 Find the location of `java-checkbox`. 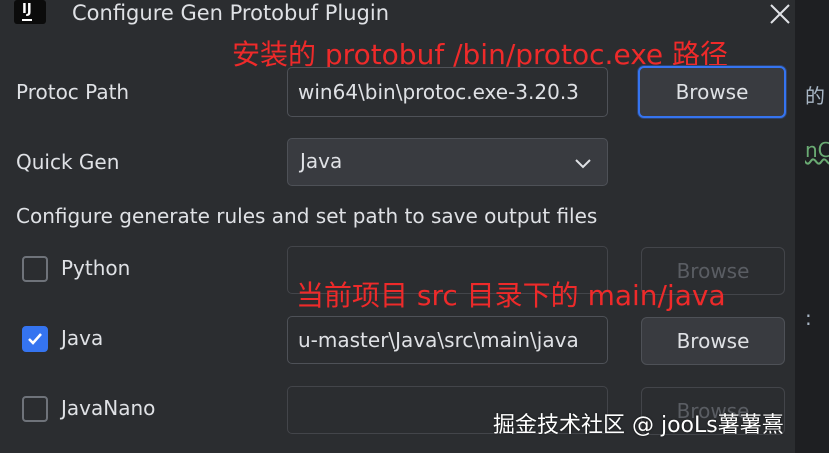

java-checkbox is located at coordinates (35, 339).